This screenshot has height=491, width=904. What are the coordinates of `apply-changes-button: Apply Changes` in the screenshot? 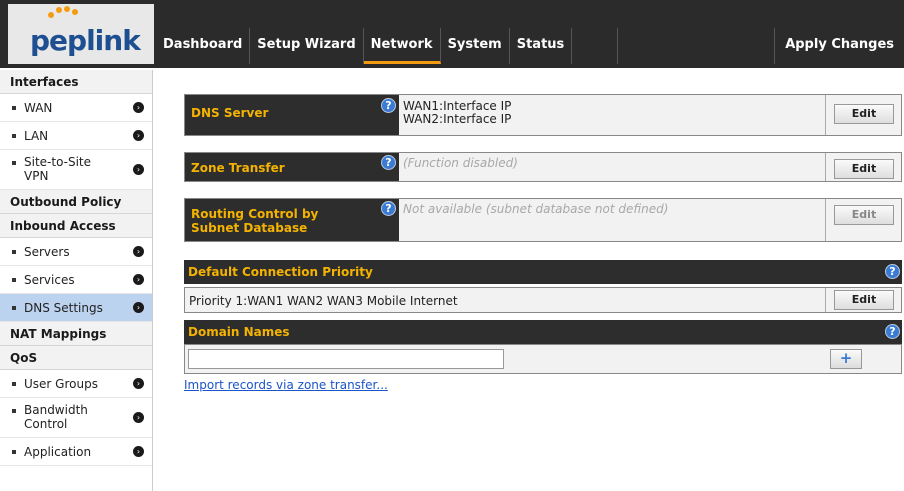 It's located at (835, 46).